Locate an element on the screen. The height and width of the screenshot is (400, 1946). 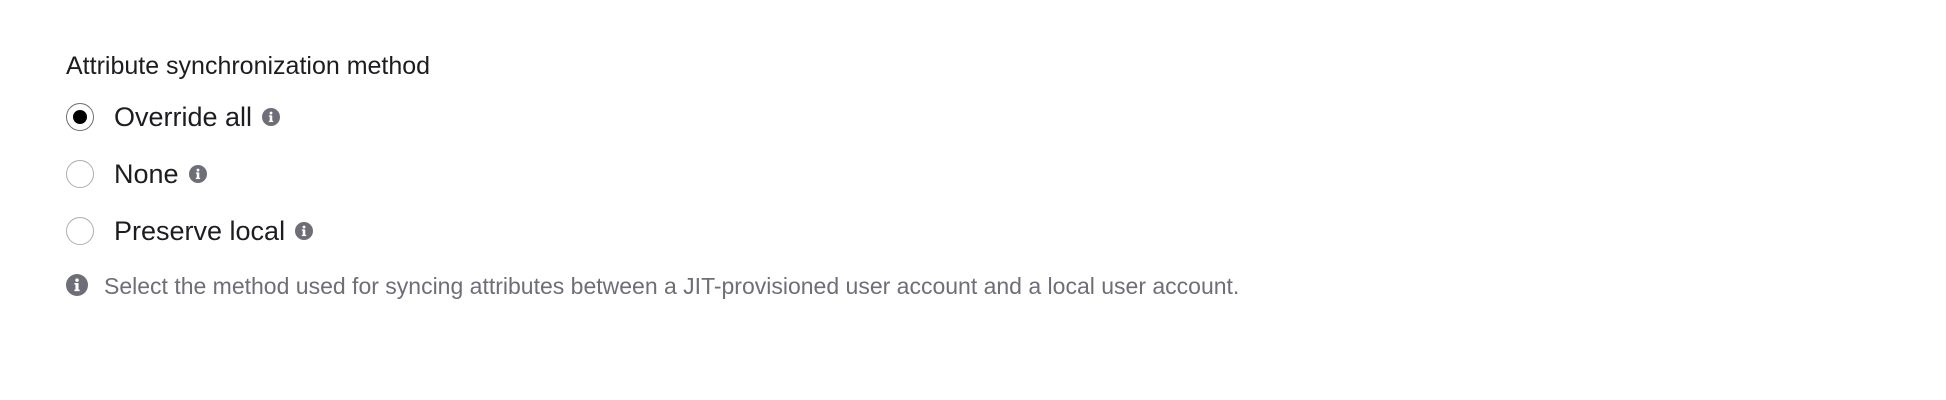
field-label: Attribute synchronization method is located at coordinates (248, 66).